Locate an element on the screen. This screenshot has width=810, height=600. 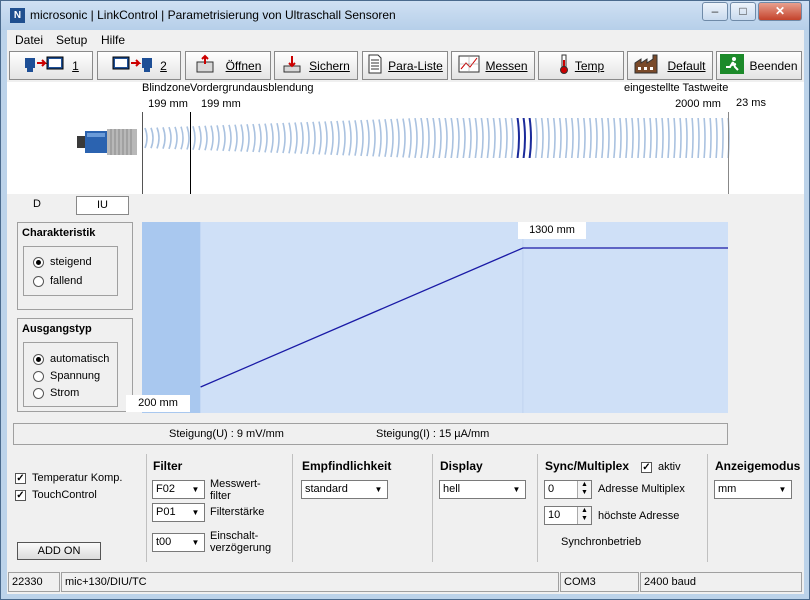
minimize-button: – is located at coordinates (715, 11).